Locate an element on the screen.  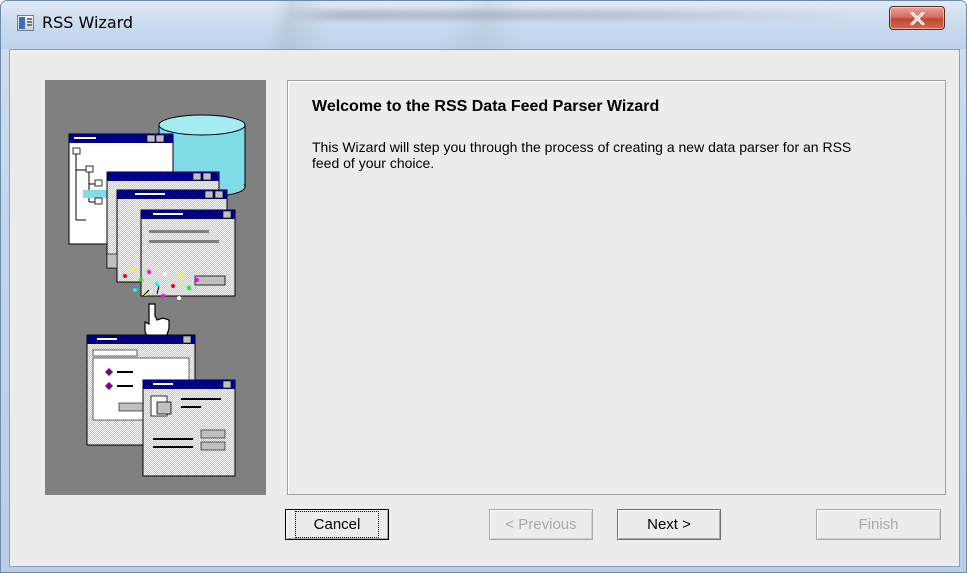
dialog-windows-icon is located at coordinates (161, 405).